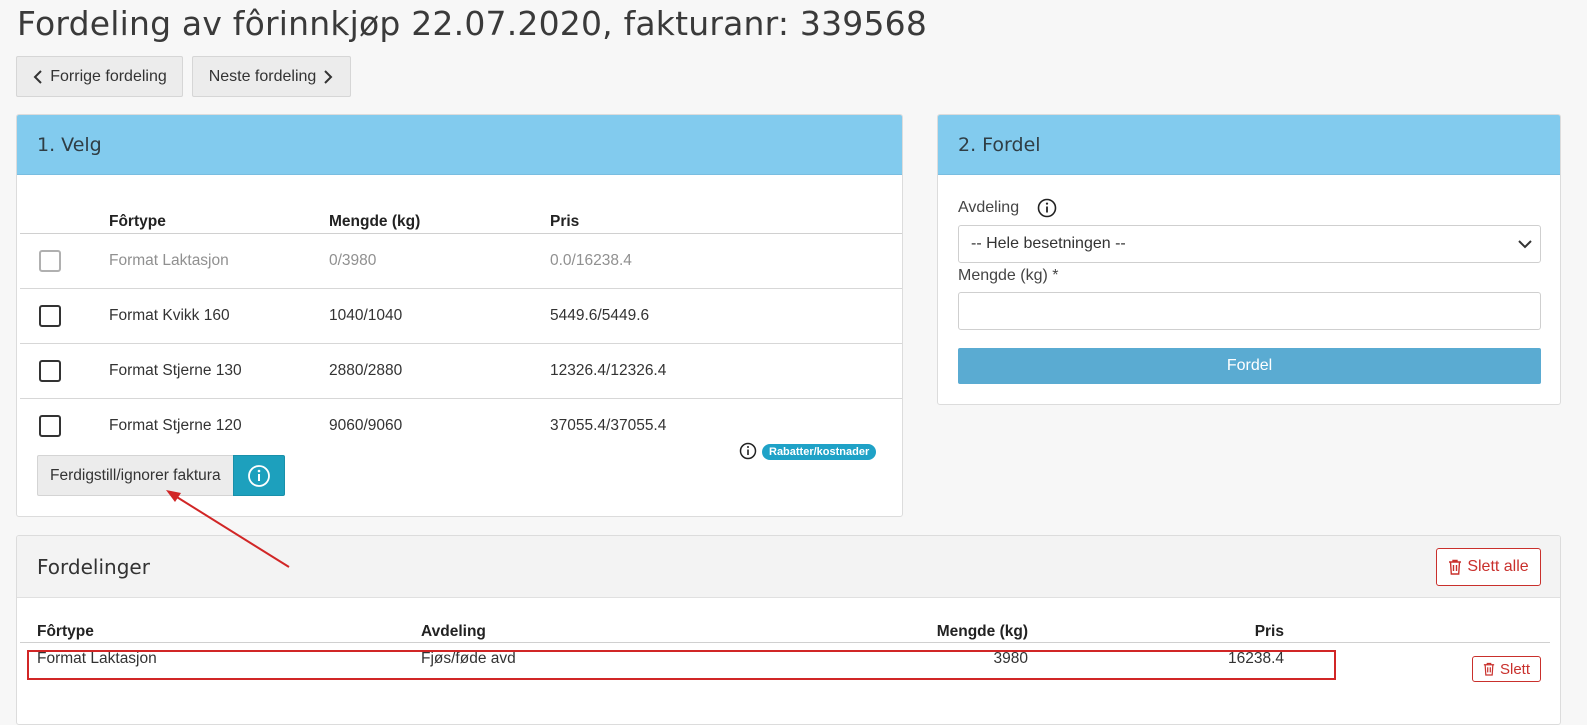 The height and width of the screenshot is (725, 1587). What do you see at coordinates (1255, 659) in the screenshot?
I see `row-pris: 16238.4` at bounding box center [1255, 659].